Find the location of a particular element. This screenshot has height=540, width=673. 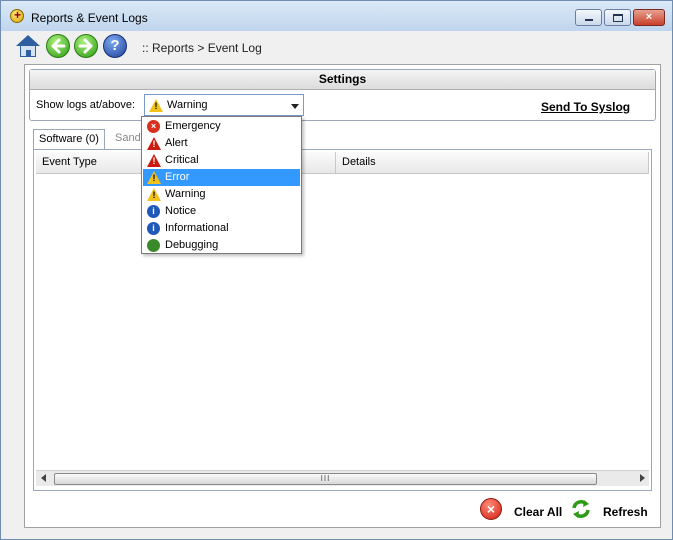

refresh-icon is located at coordinates (581, 509).